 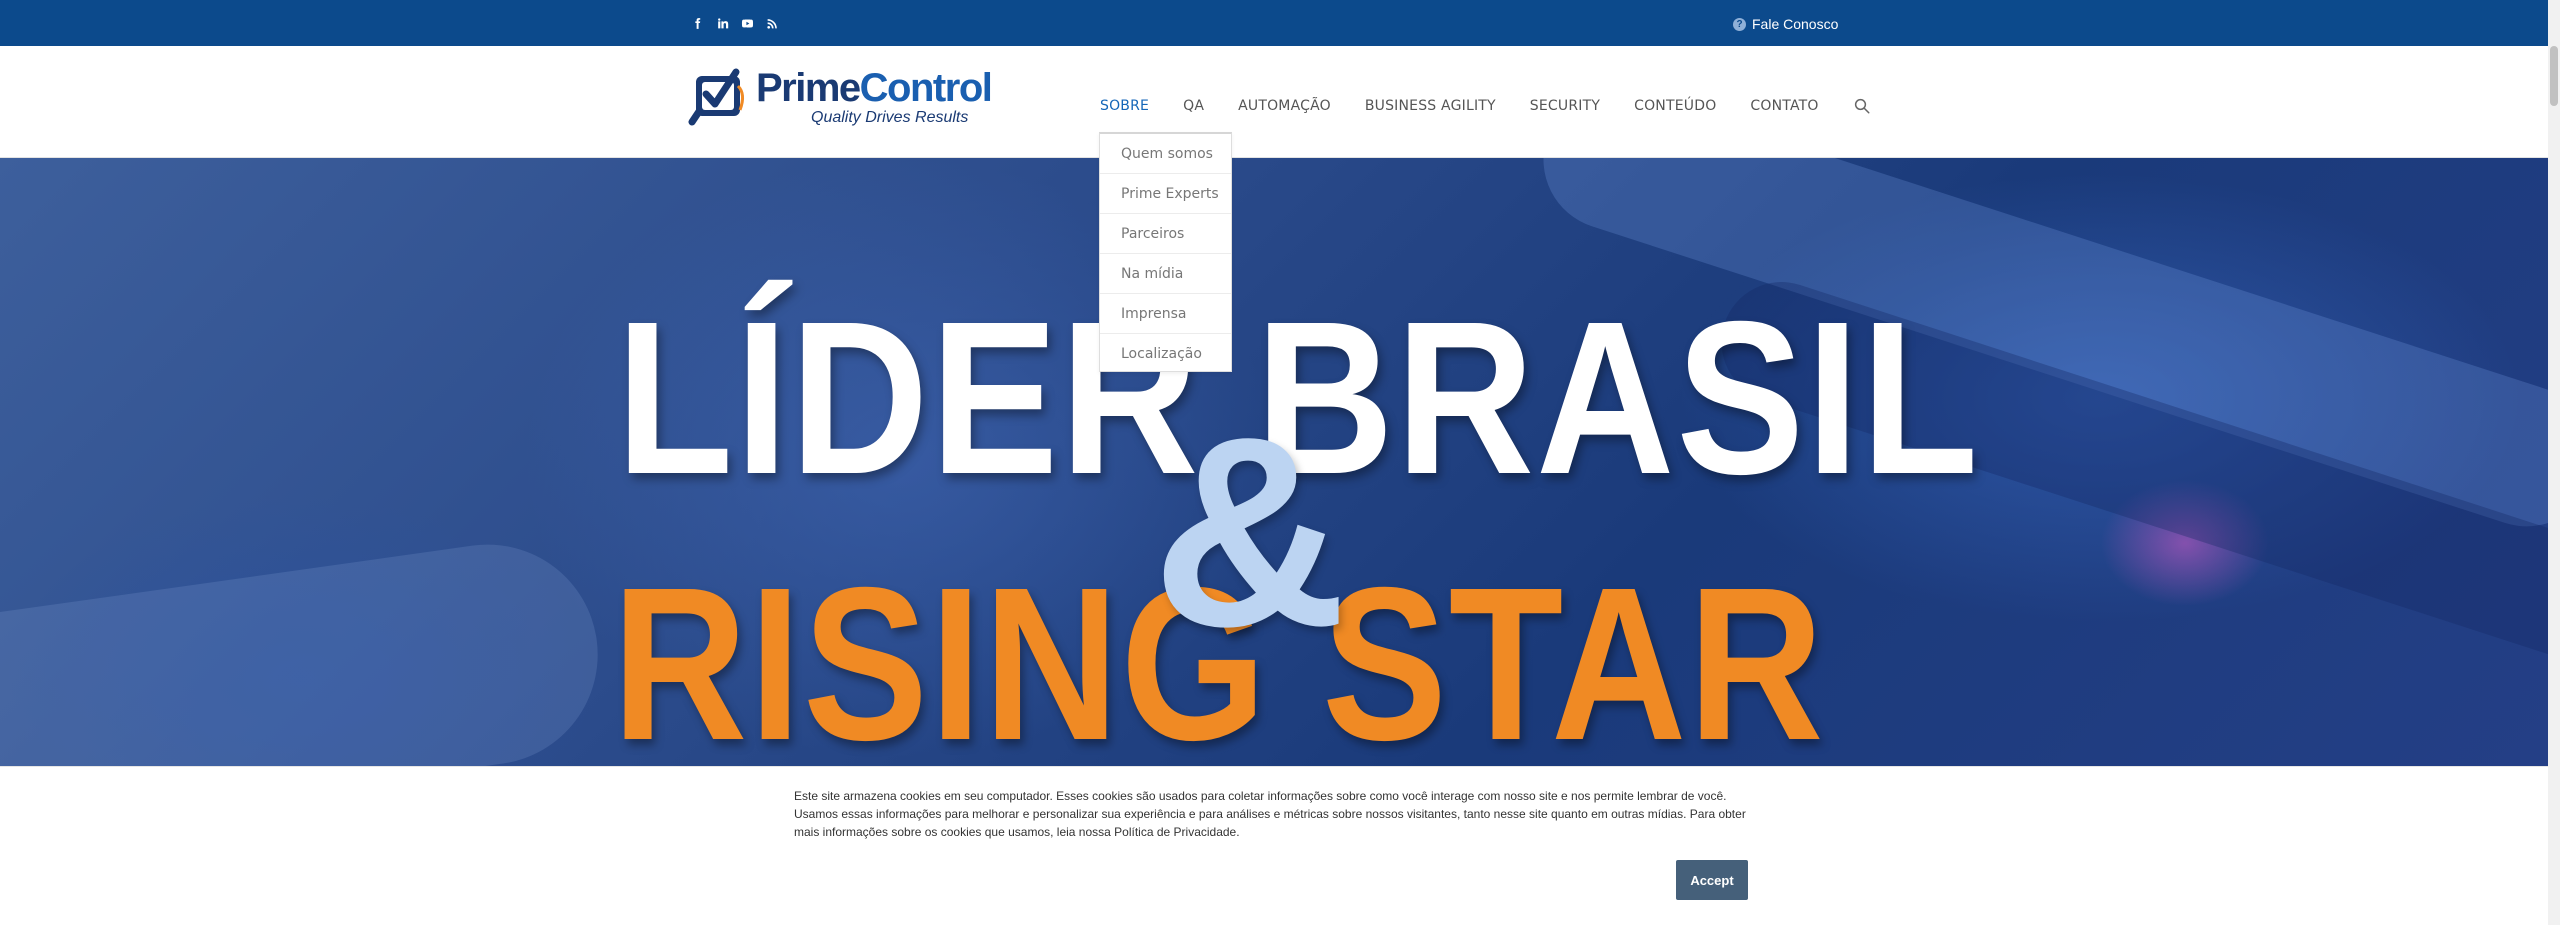 What do you see at coordinates (1193, 106) in the screenshot?
I see `nav-item-qa: QA` at bounding box center [1193, 106].